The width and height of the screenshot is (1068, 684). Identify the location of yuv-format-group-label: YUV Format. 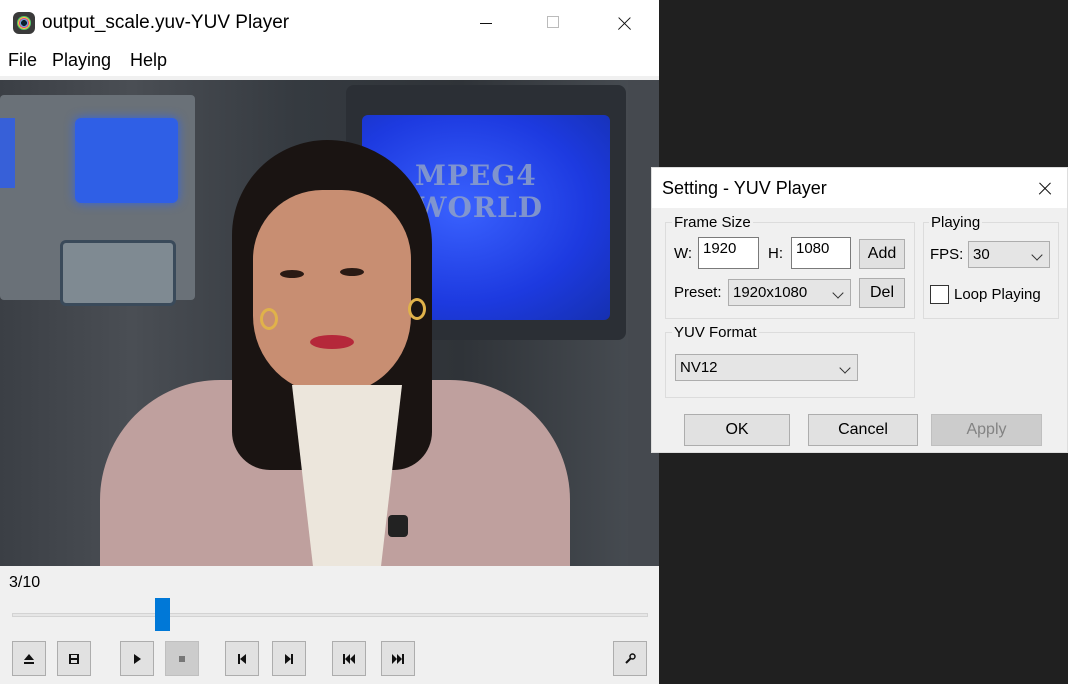
(715, 332).